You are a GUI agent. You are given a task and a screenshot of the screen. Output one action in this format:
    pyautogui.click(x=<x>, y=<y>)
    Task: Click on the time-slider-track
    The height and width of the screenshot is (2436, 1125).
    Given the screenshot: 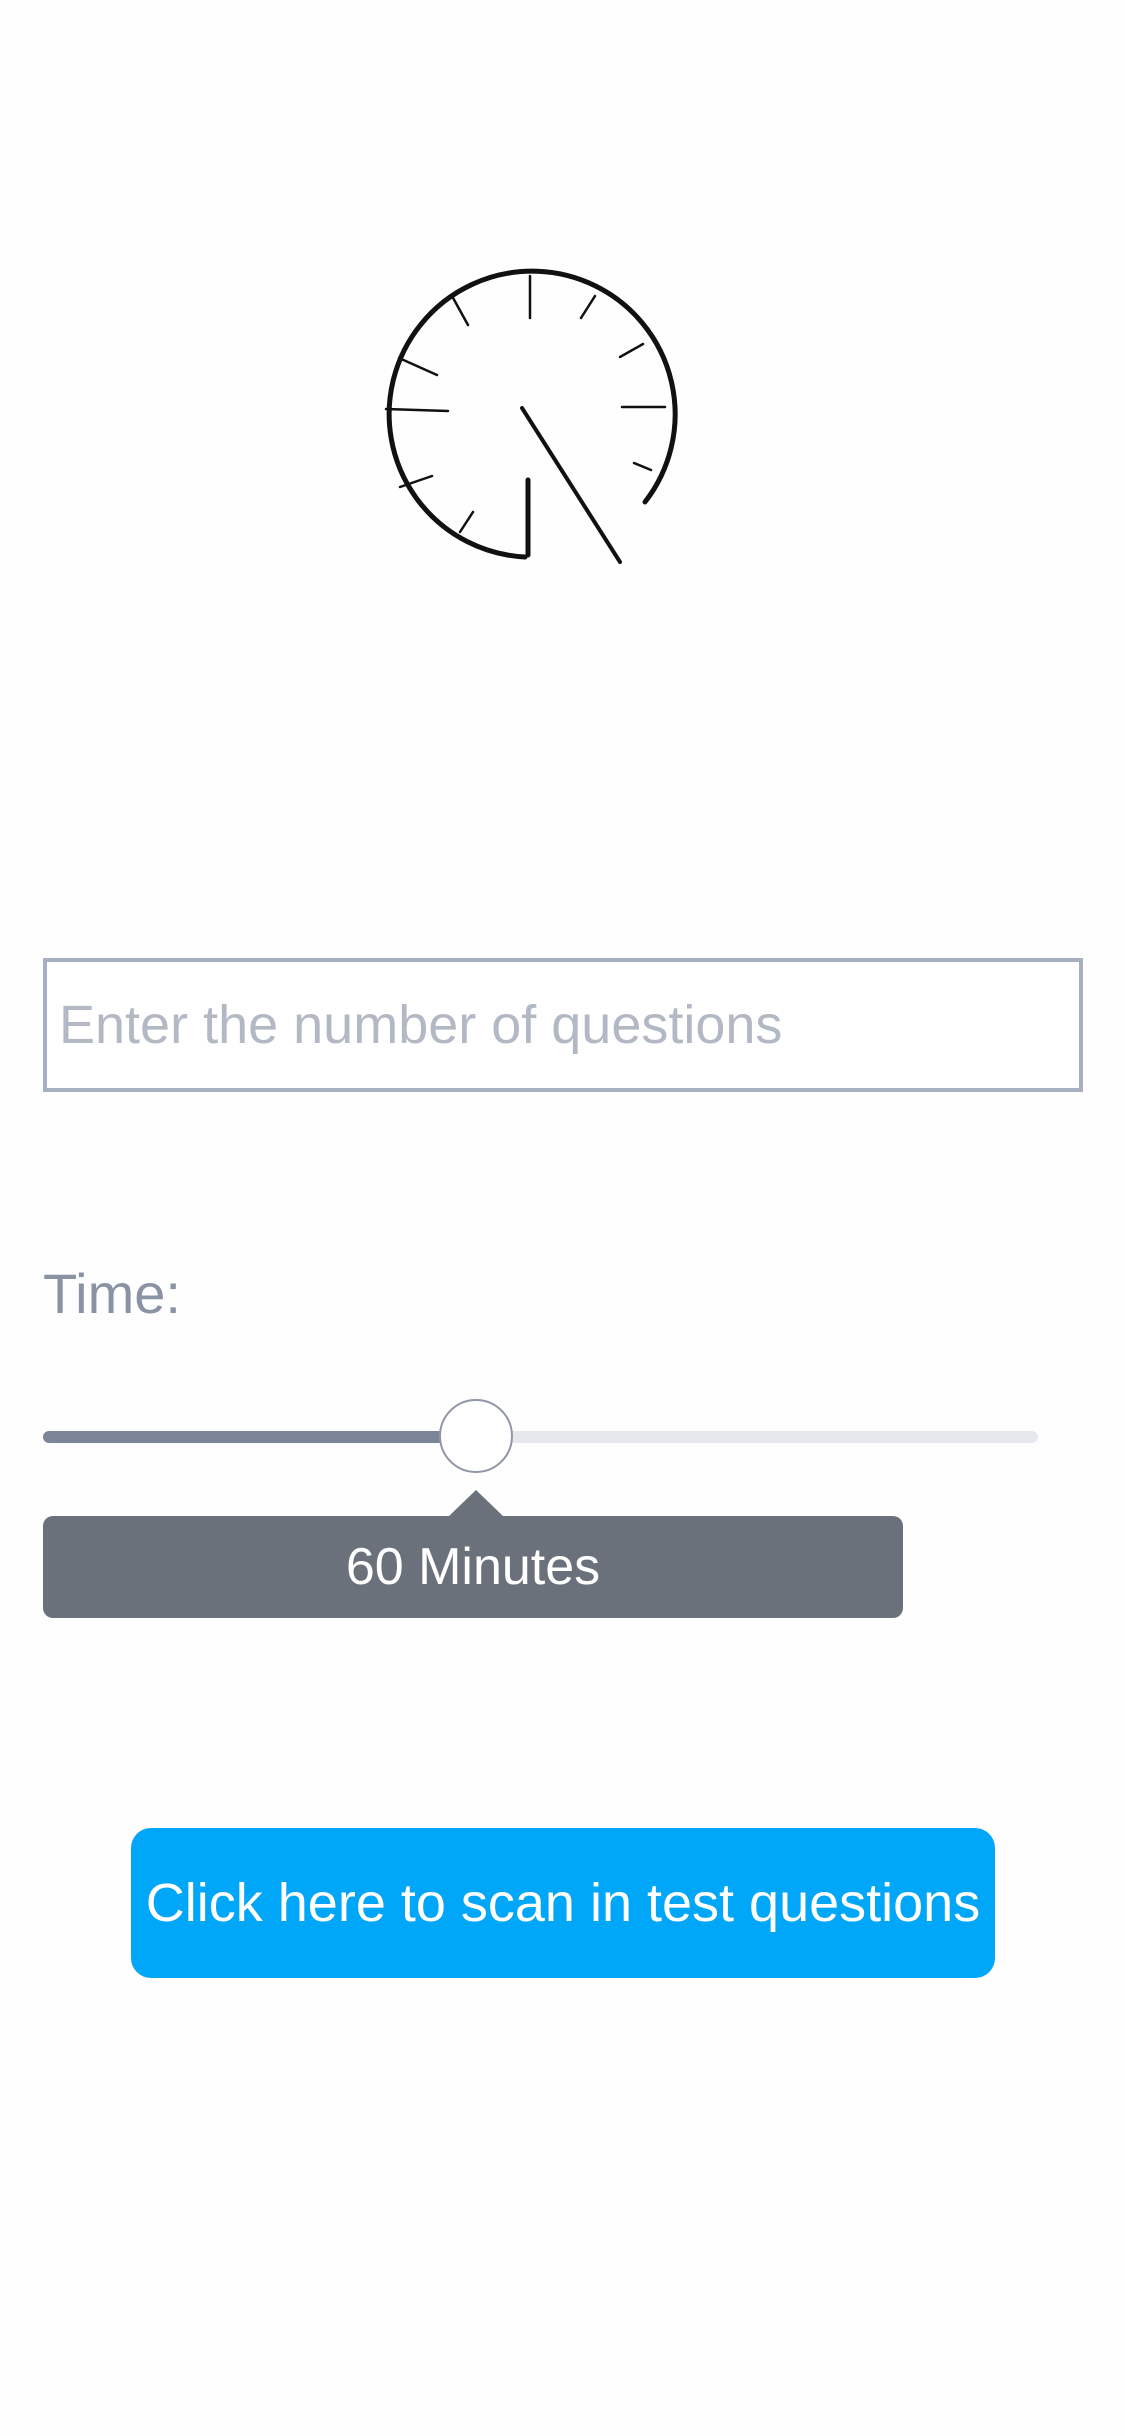 What is the action you would take?
    pyautogui.click(x=540, y=1437)
    